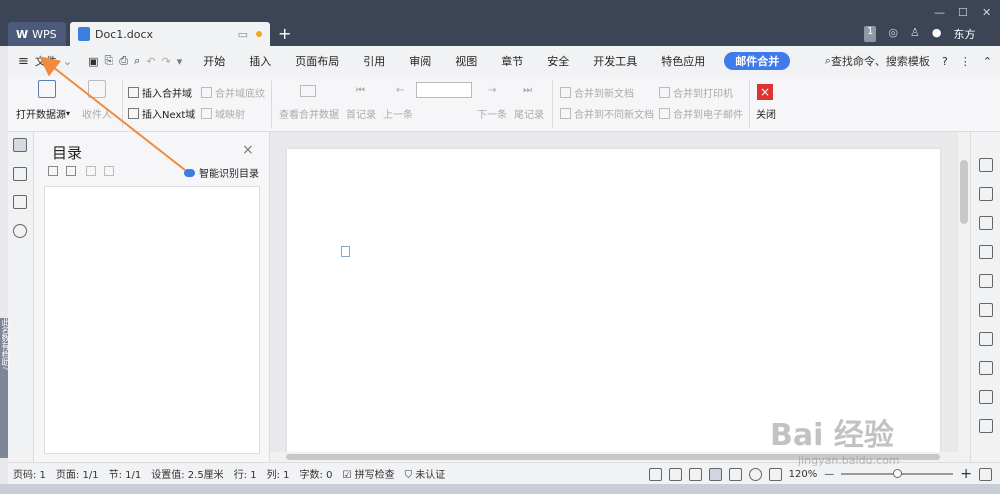 The image size is (1000, 494). I want to click on share-icon, so click(986, 339).